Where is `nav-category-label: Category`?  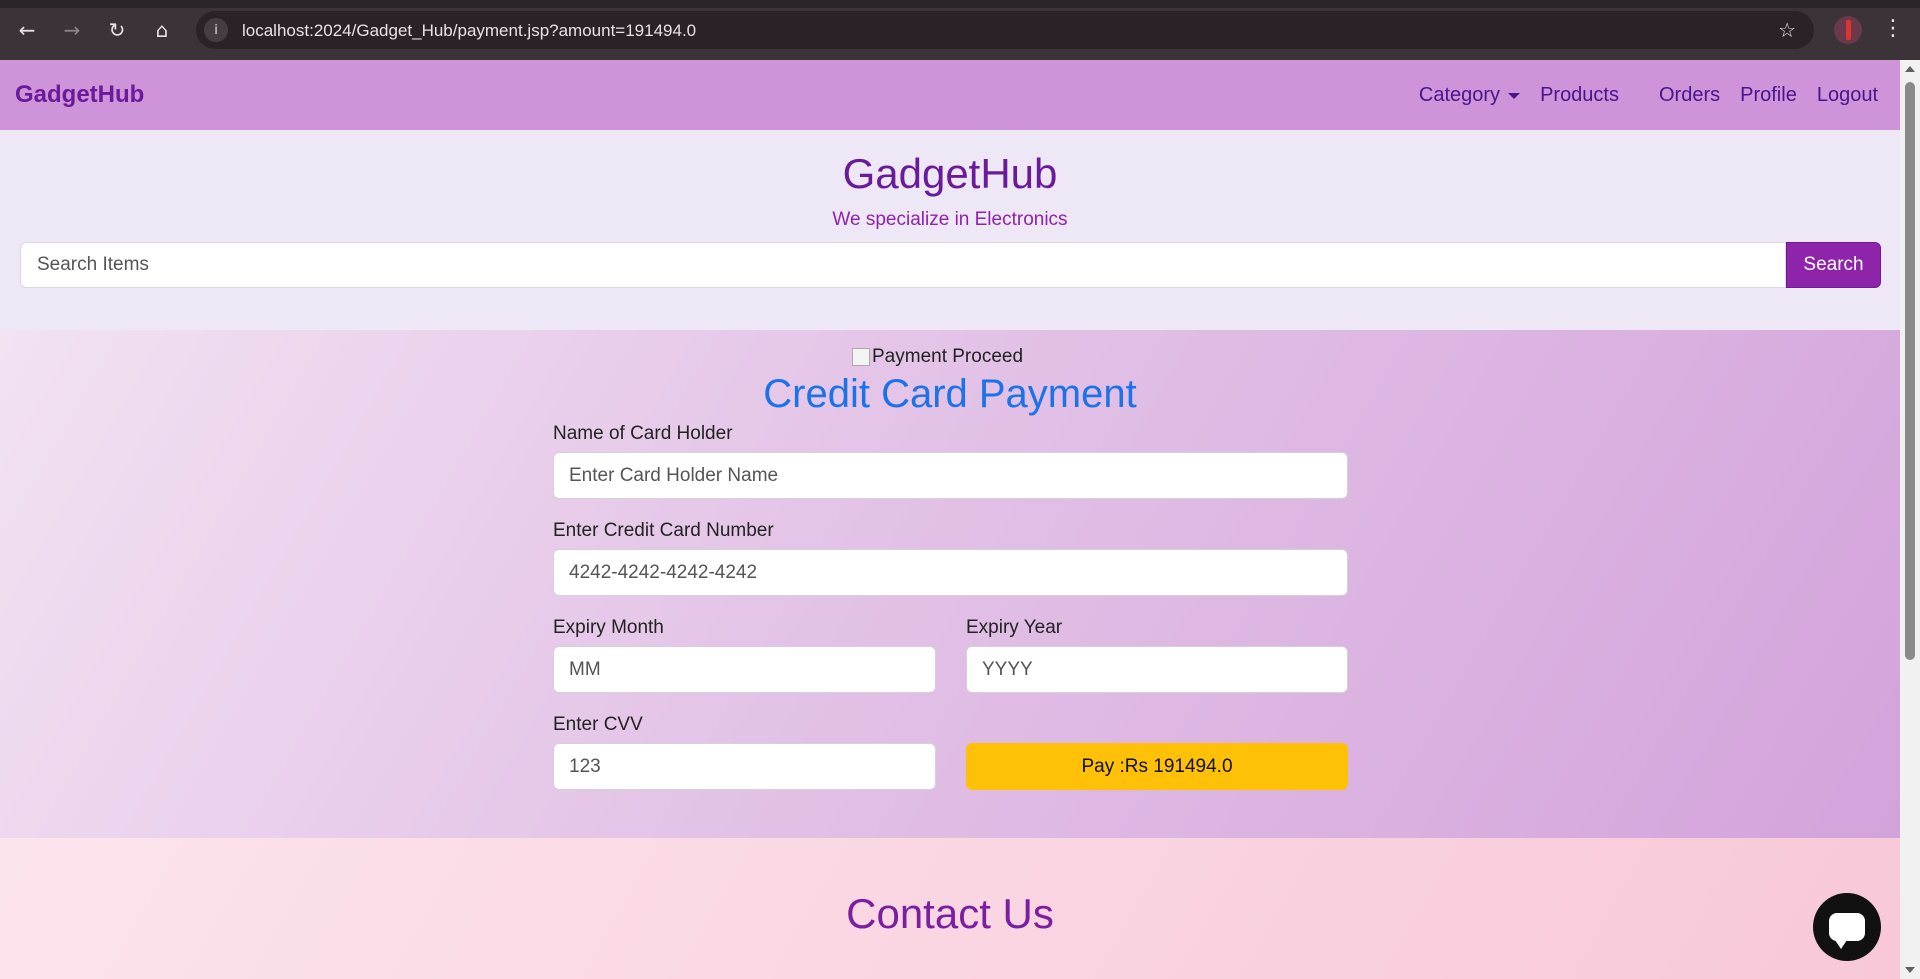 nav-category-label: Category is located at coordinates (1459, 95).